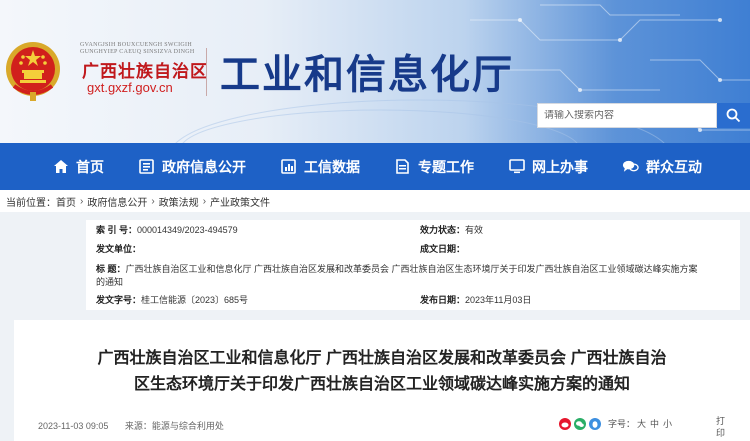 The width and height of the screenshot is (750, 441). I want to click on document-icon, so click(402, 166).